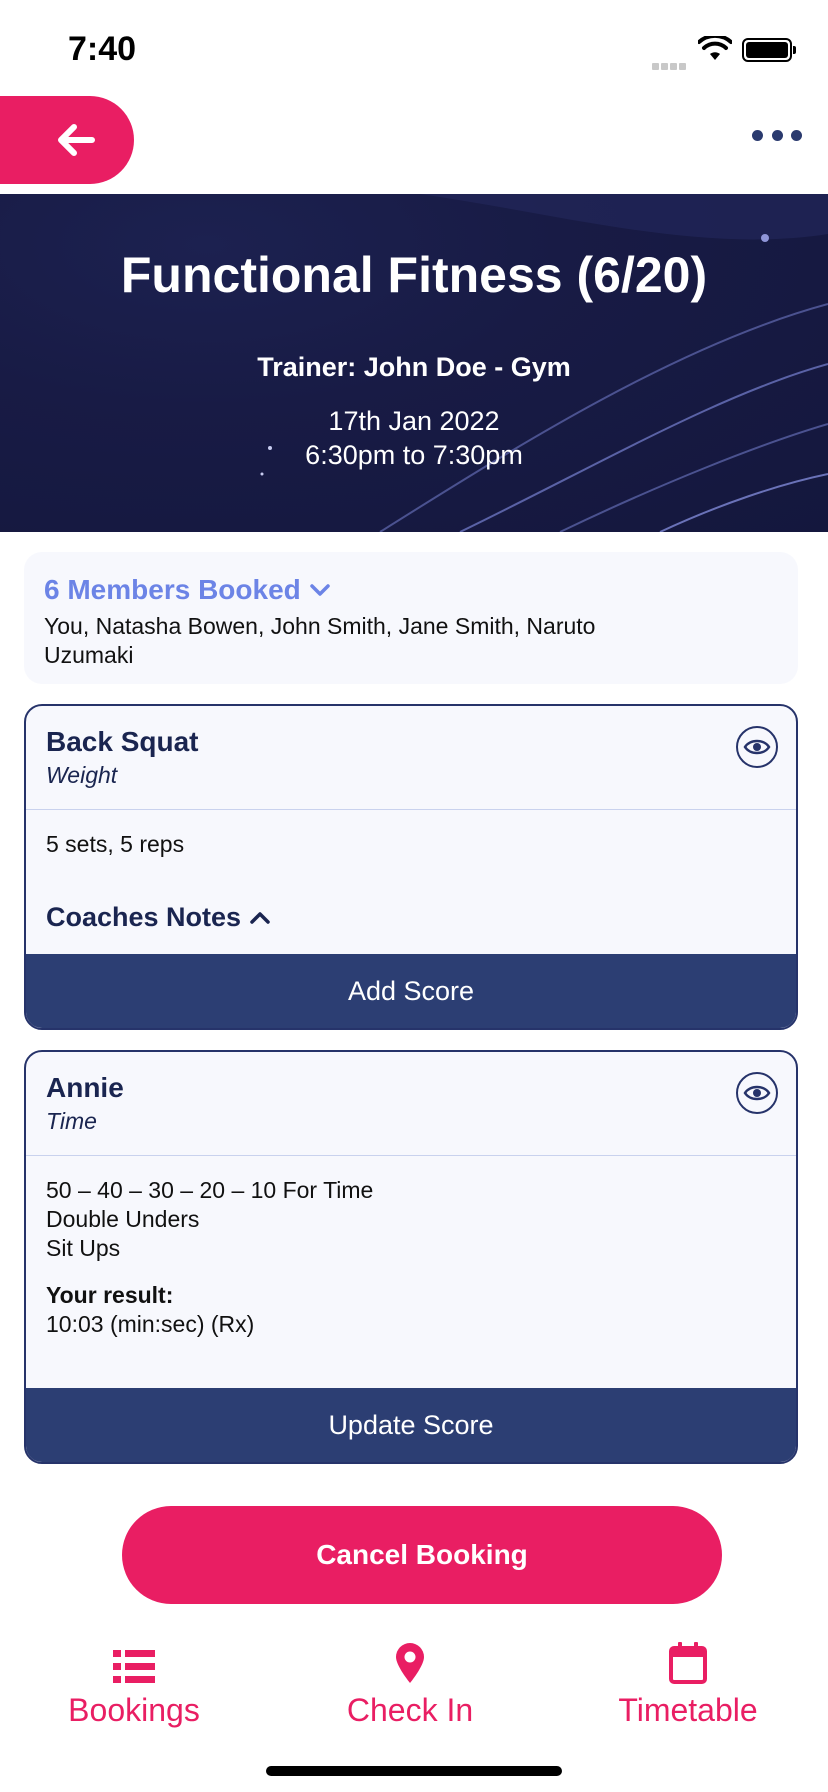 Image resolution: width=828 pixels, height=1792 pixels. What do you see at coordinates (122, 741) in the screenshot?
I see `workout-title: Back Squat` at bounding box center [122, 741].